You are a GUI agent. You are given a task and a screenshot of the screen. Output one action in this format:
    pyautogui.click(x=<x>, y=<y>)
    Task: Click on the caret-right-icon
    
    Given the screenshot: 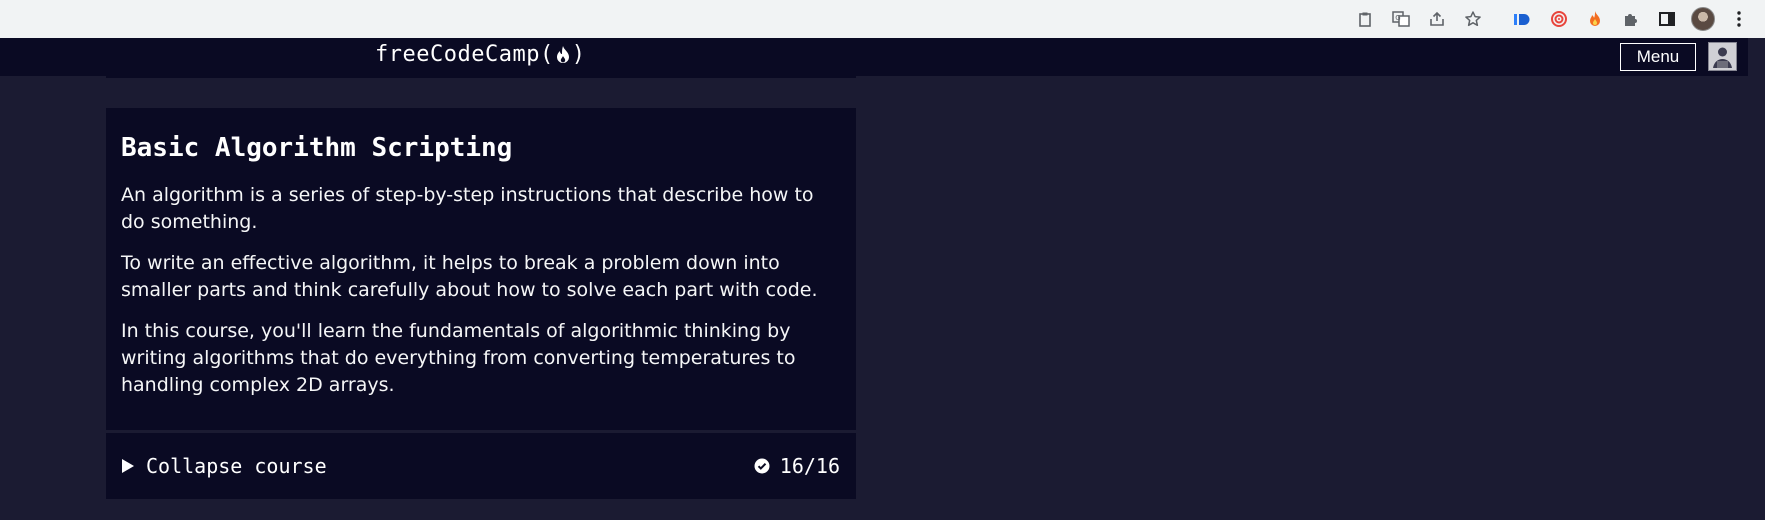 What is the action you would take?
    pyautogui.click(x=128, y=466)
    